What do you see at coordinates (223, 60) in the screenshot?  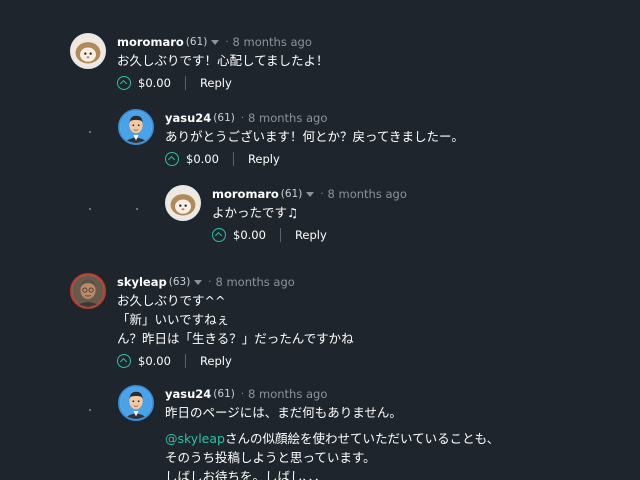 I see `comment-text: お久しぶりです！心配してましたよ！` at bounding box center [223, 60].